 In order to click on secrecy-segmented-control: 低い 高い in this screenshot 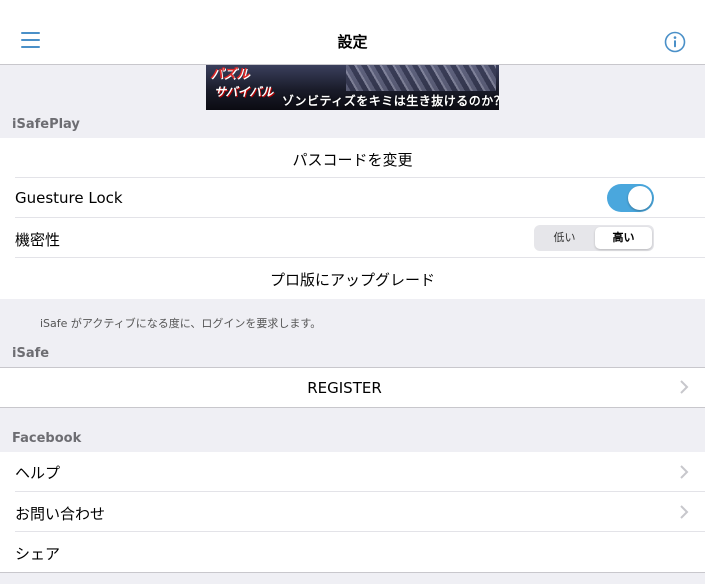, I will do `click(594, 238)`.